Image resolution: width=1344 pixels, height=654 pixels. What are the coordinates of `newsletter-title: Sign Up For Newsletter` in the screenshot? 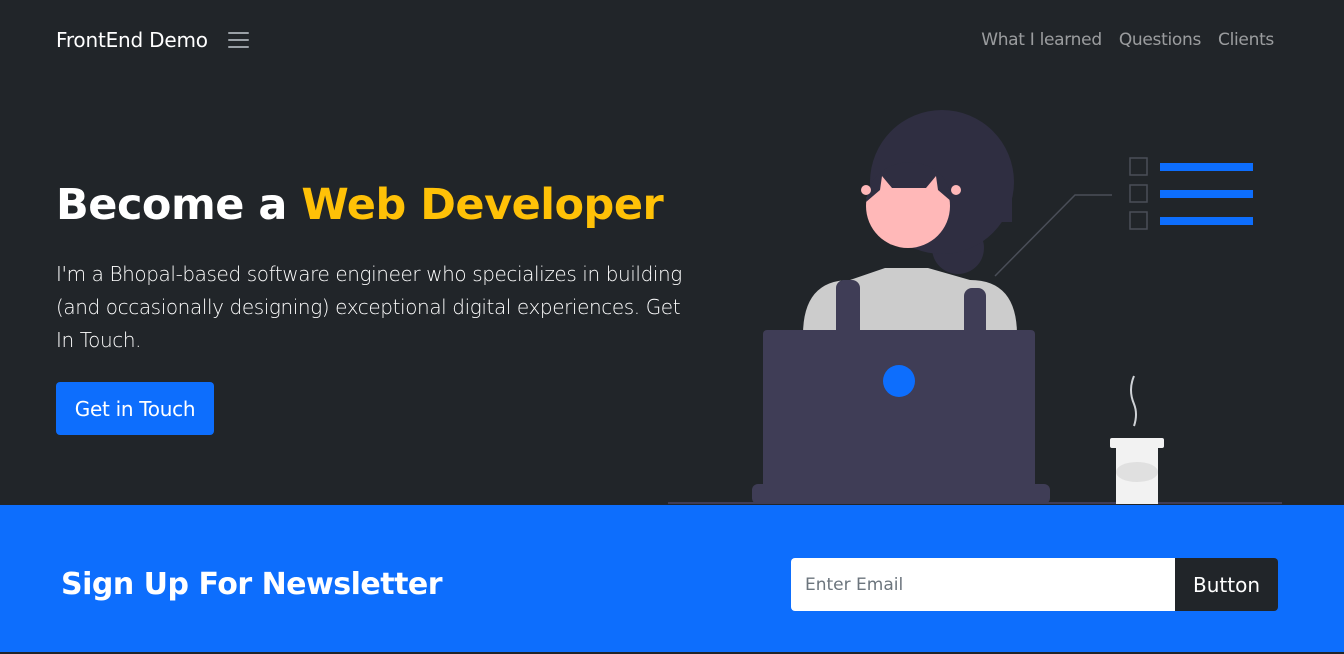 It's located at (252, 584).